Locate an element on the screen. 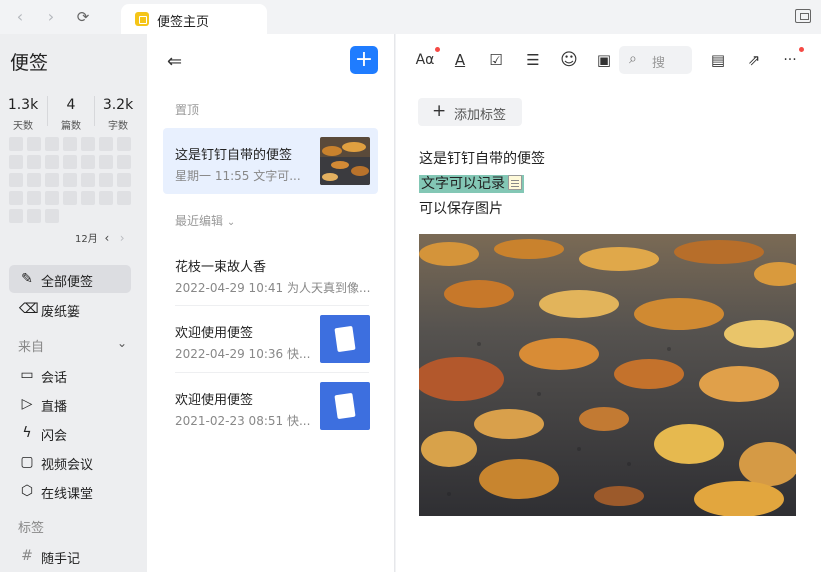 The image size is (821, 572). pinned-group-label: 置顶 is located at coordinates (187, 110).